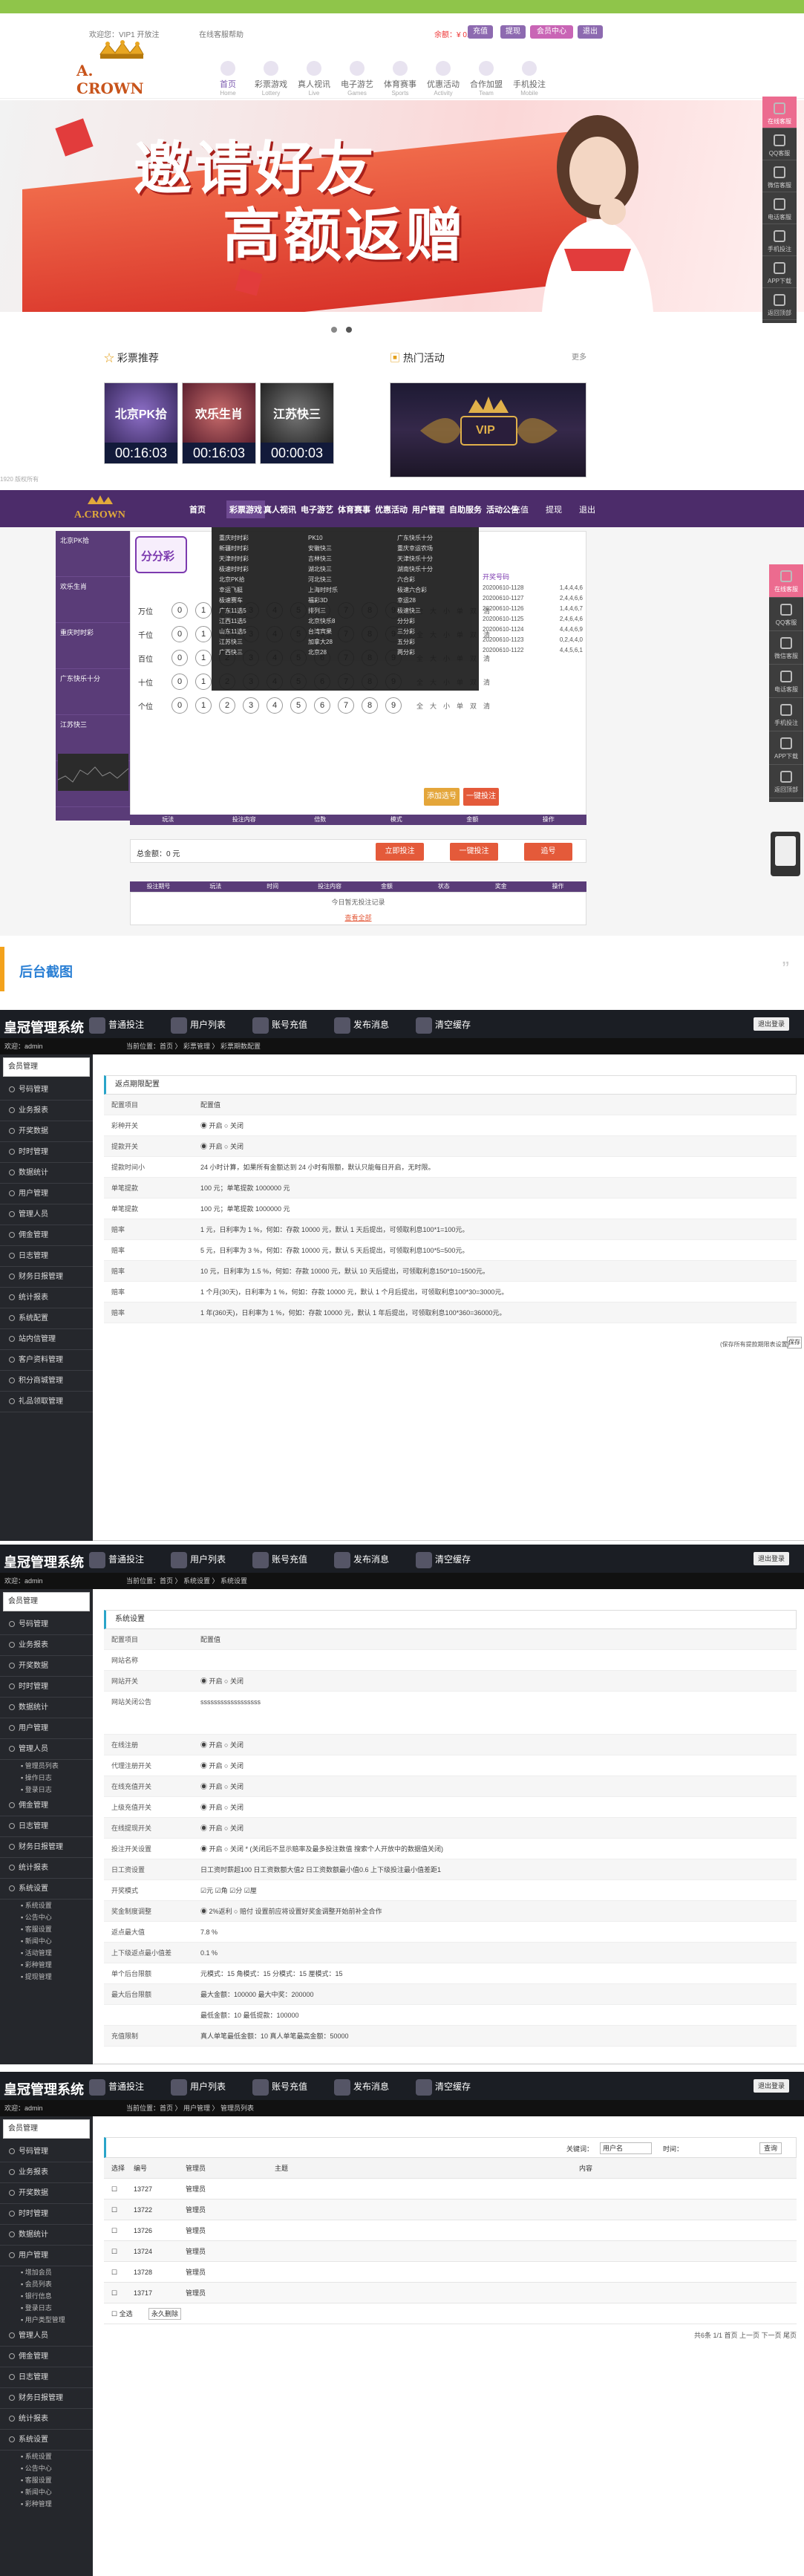  Describe the element at coordinates (46, 2320) in the screenshot. I see `sidebar-subitem: ▪ 用户类型管理` at that location.